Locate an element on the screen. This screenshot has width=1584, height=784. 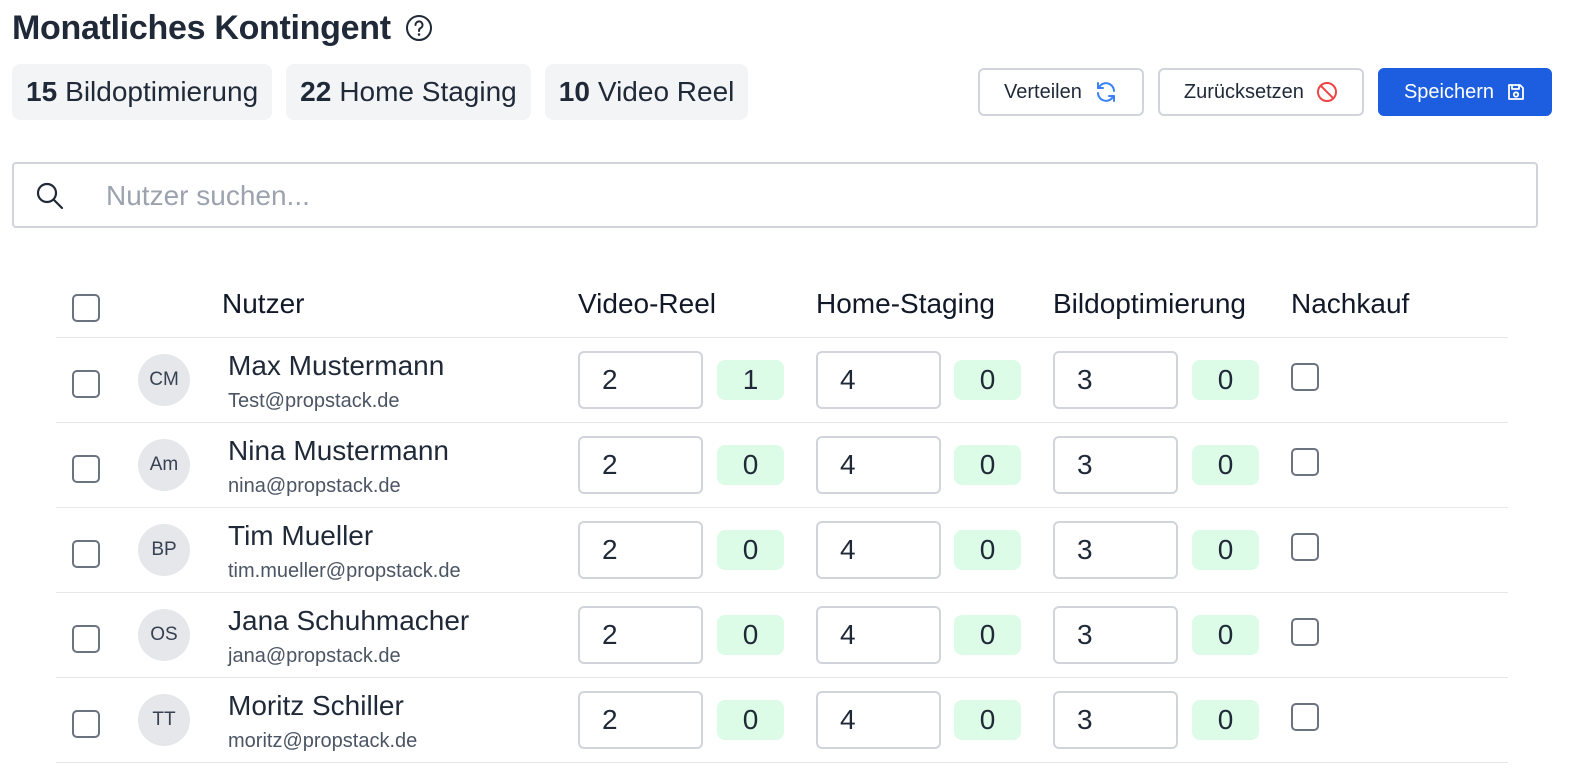
user-name: Tim Mueller is located at coordinates (301, 535).